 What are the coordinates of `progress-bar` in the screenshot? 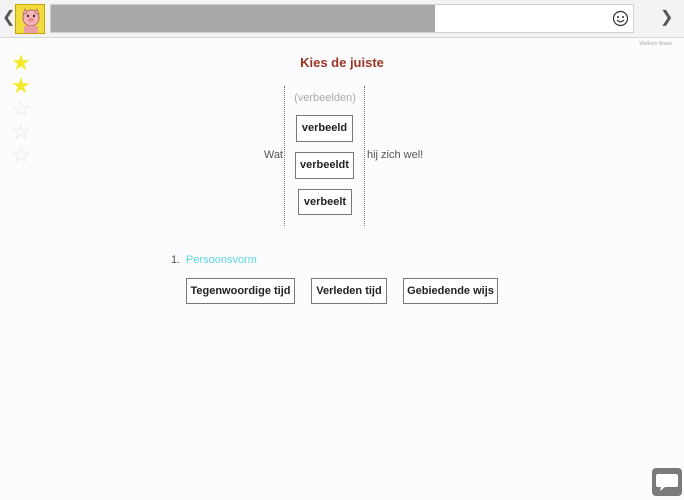 It's located at (342, 18).